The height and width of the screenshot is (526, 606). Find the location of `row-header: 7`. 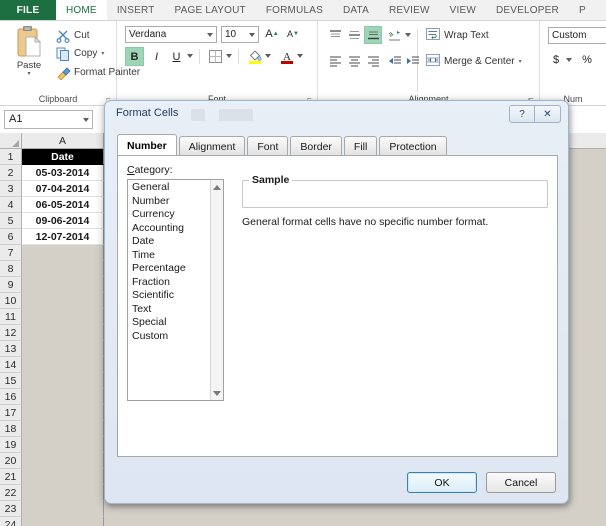

row-header: 7 is located at coordinates (11, 253).